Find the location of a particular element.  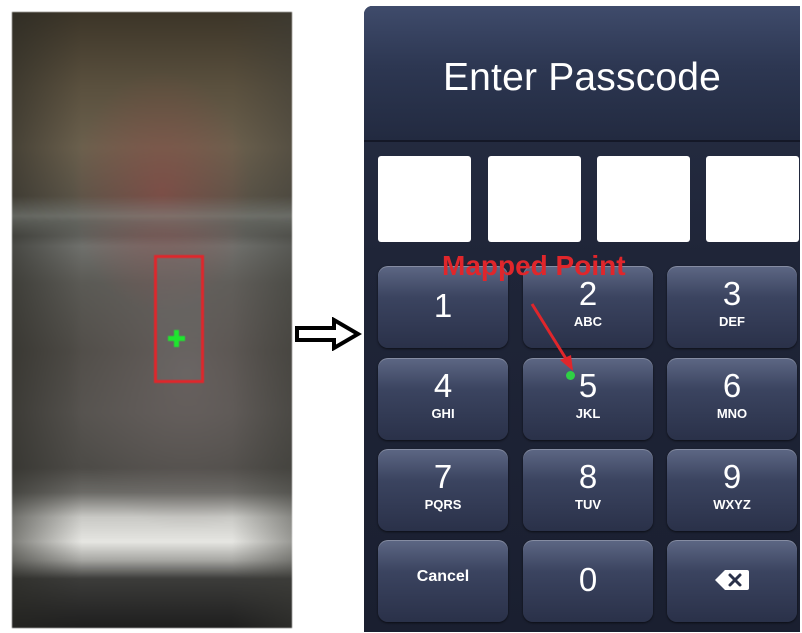

key-letters: GHI is located at coordinates (443, 413).